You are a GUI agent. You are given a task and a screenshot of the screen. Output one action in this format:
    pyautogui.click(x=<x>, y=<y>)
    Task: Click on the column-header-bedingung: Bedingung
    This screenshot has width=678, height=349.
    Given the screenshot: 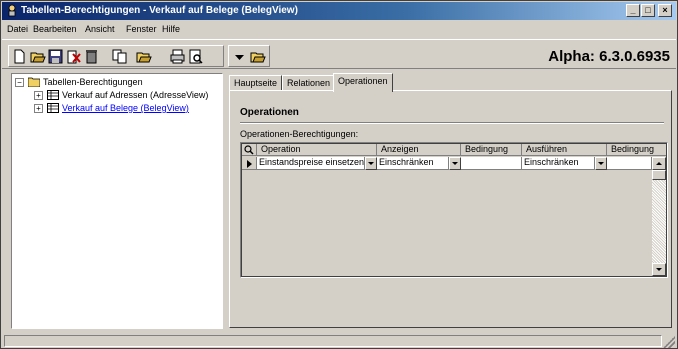 What is the action you would take?
    pyautogui.click(x=491, y=150)
    